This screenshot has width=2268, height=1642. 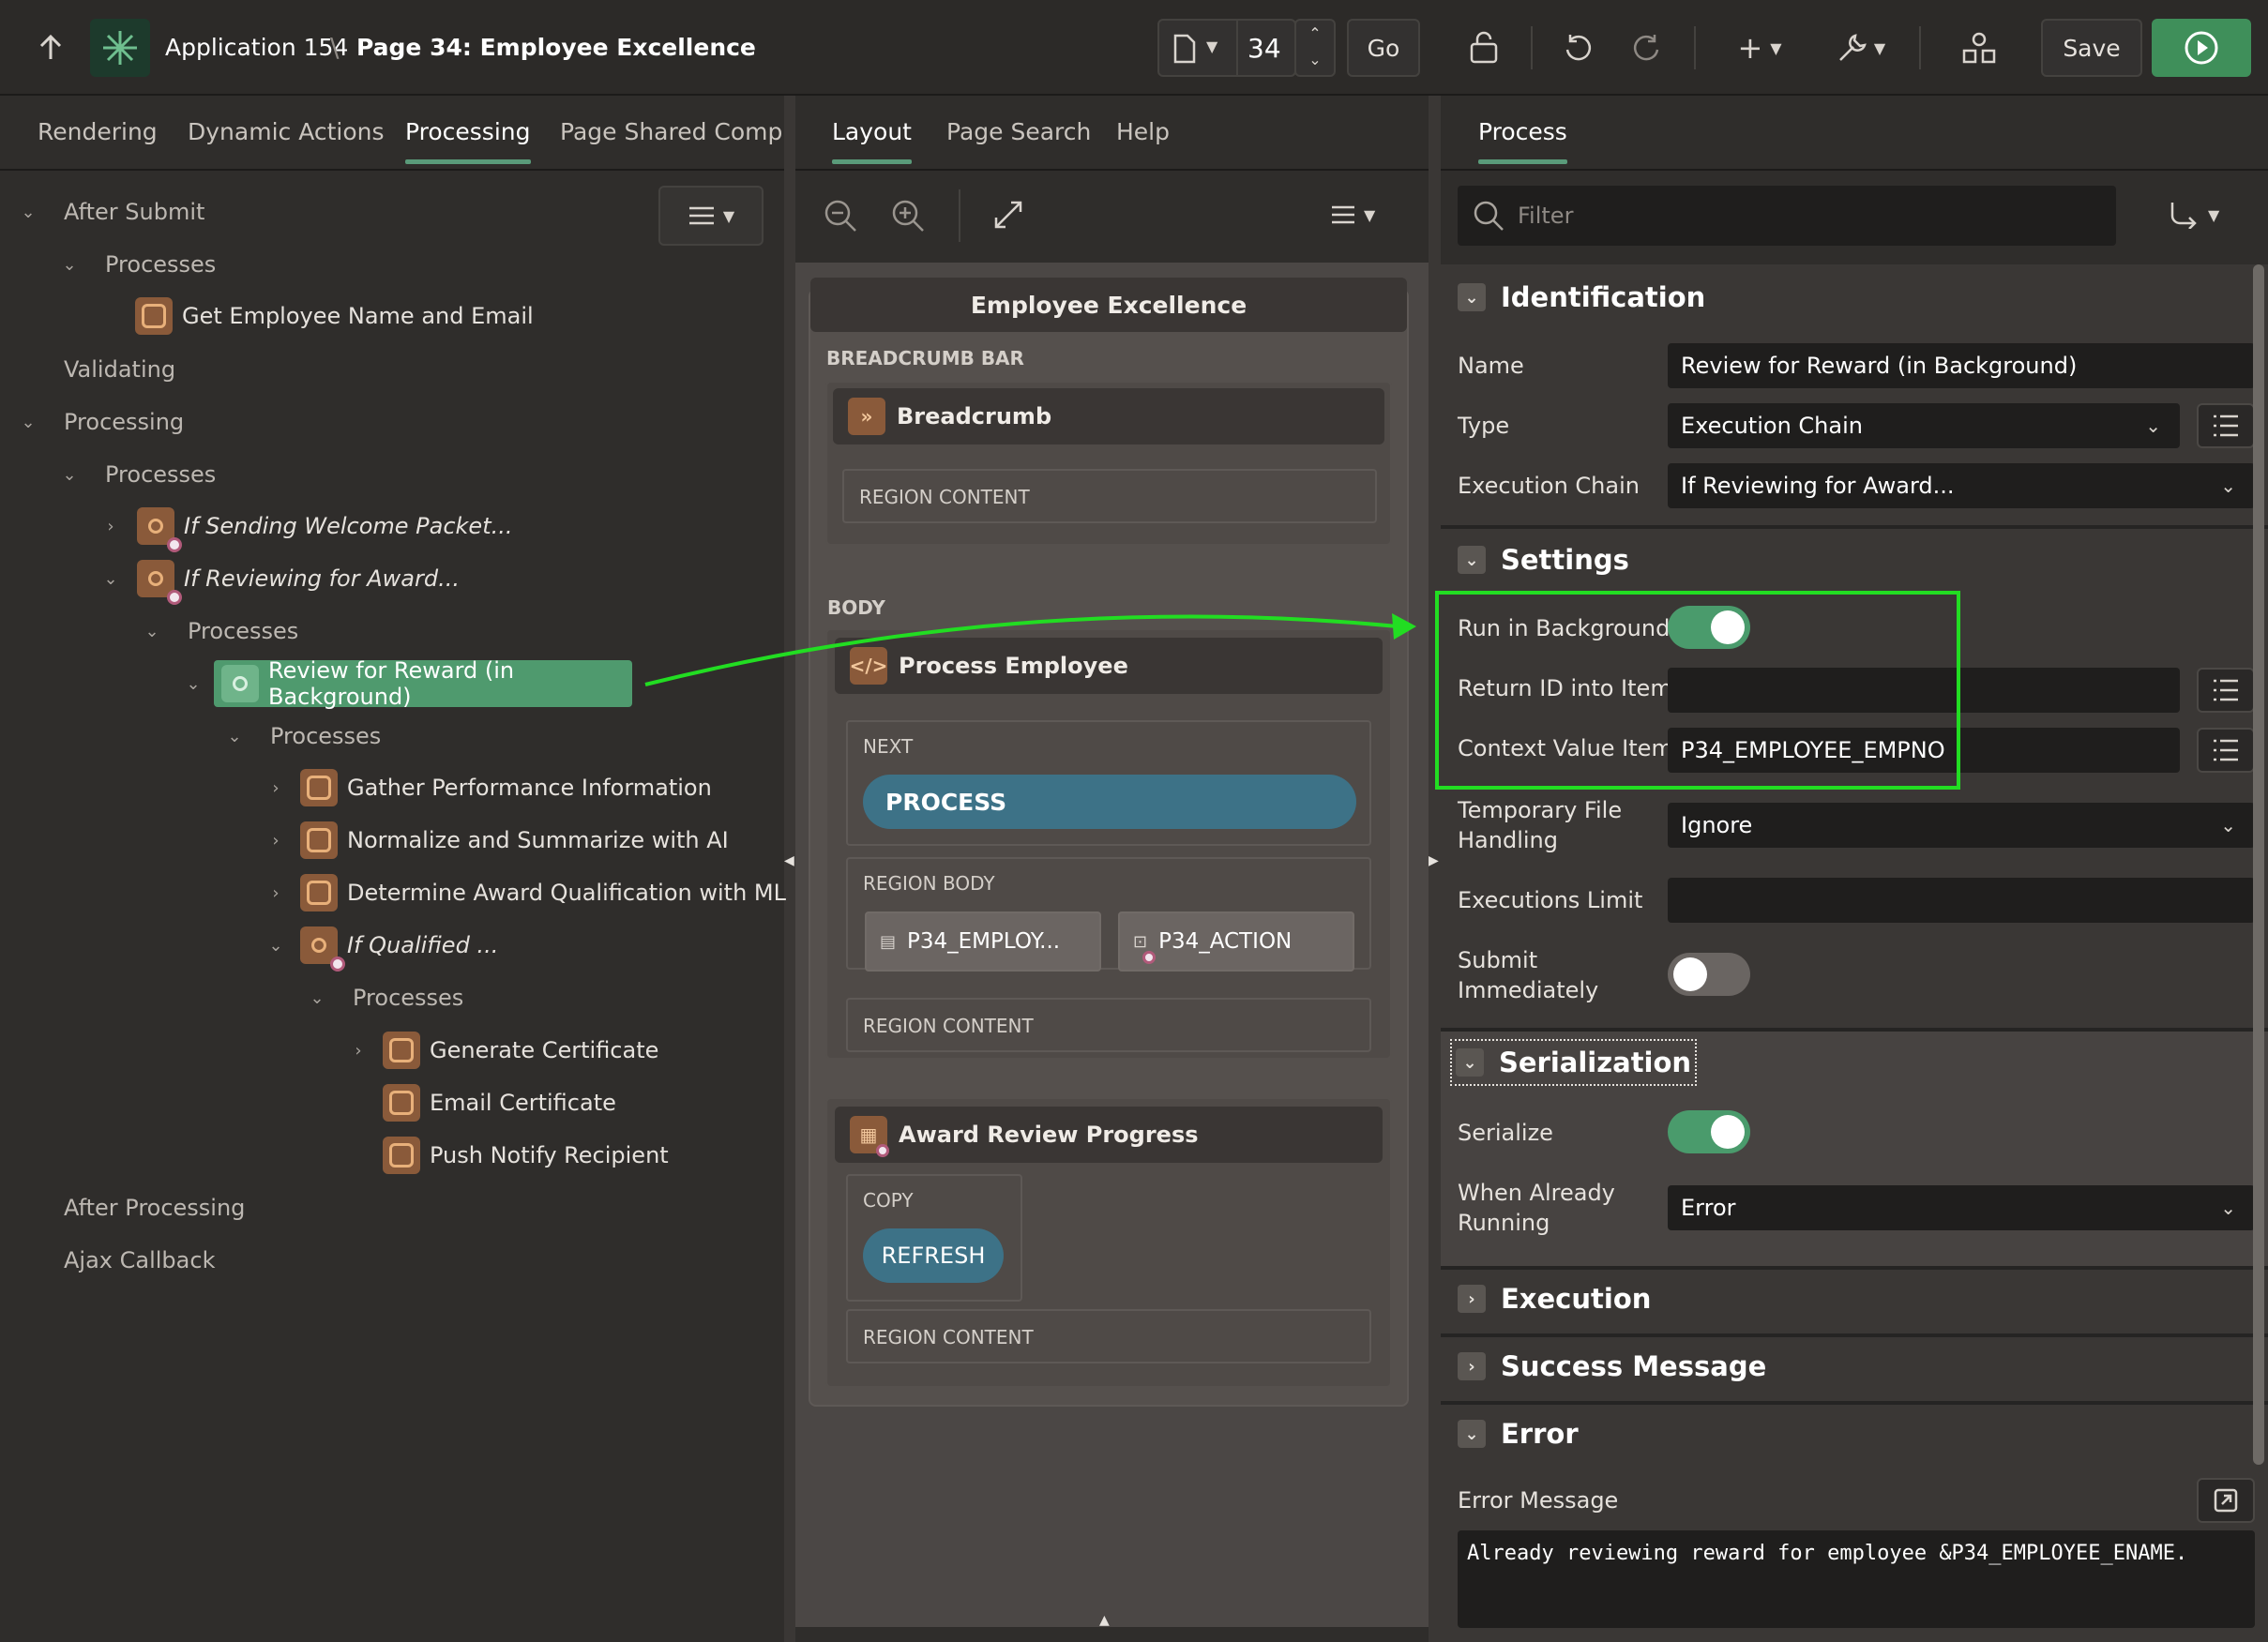 I want to click on annotation-arrow, so click(x=1030, y=650).